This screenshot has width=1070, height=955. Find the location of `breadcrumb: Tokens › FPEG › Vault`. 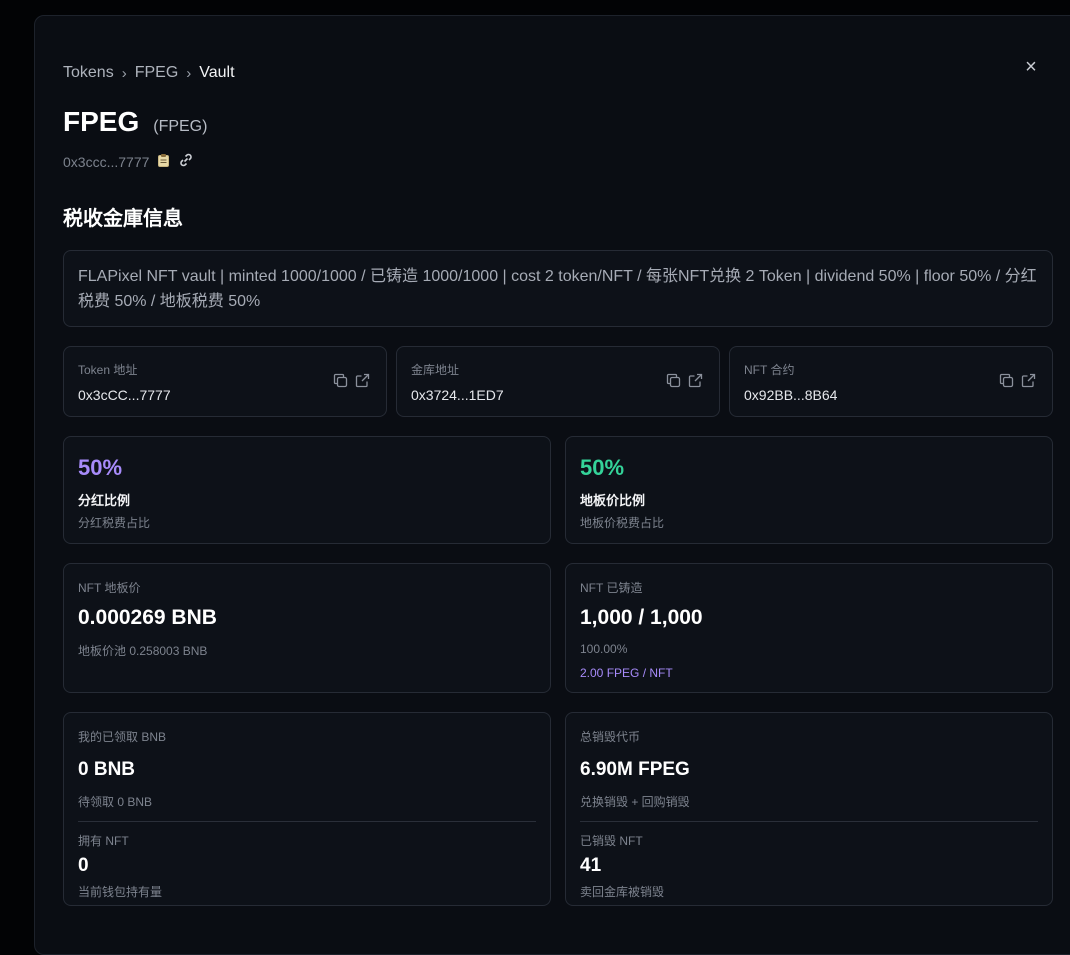

breadcrumb: Tokens › FPEG › Vault is located at coordinates (149, 73).